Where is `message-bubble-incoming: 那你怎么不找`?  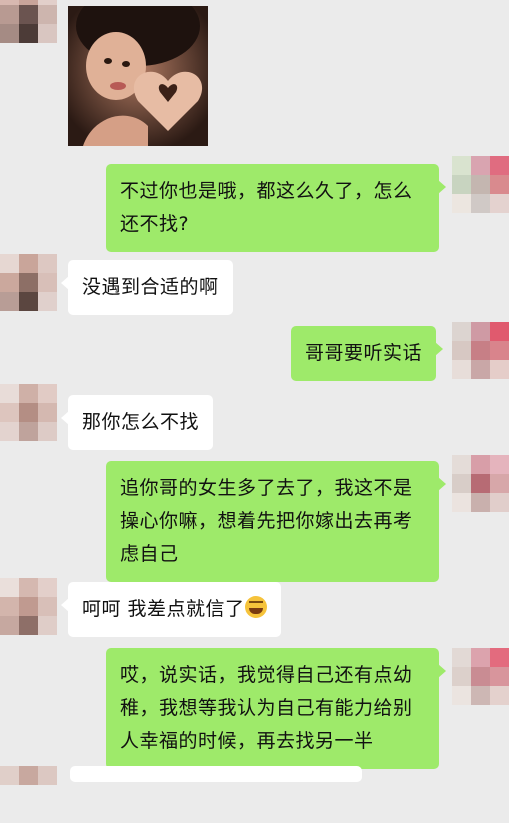 message-bubble-incoming: 那你怎么不找 is located at coordinates (137, 422).